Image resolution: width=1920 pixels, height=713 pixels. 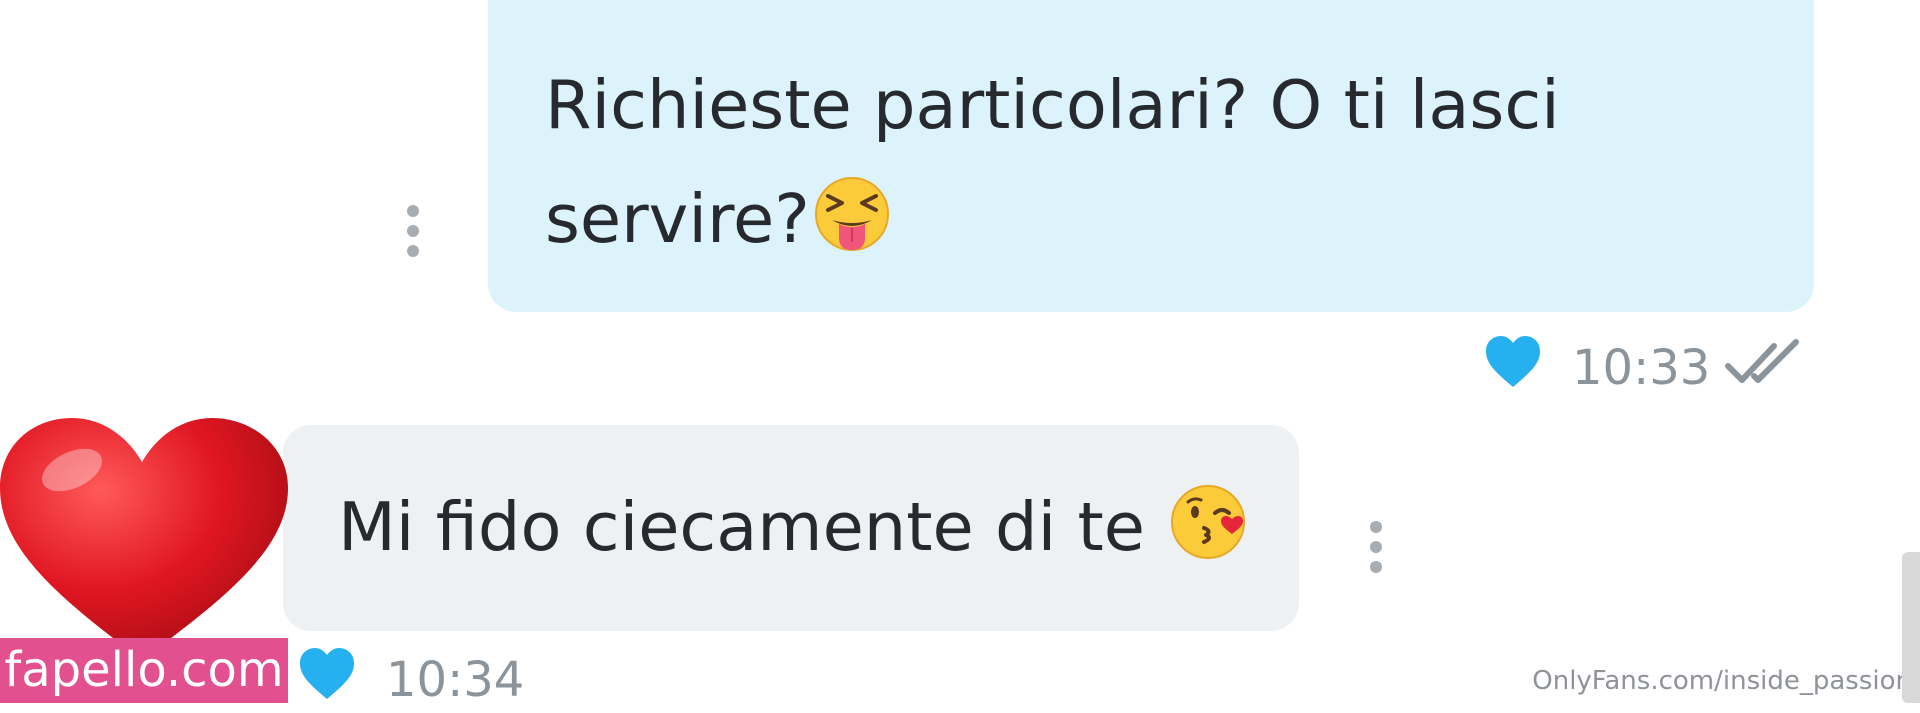 What do you see at coordinates (852, 214) in the screenshot?
I see `squinting-face-with-tongue-icon` at bounding box center [852, 214].